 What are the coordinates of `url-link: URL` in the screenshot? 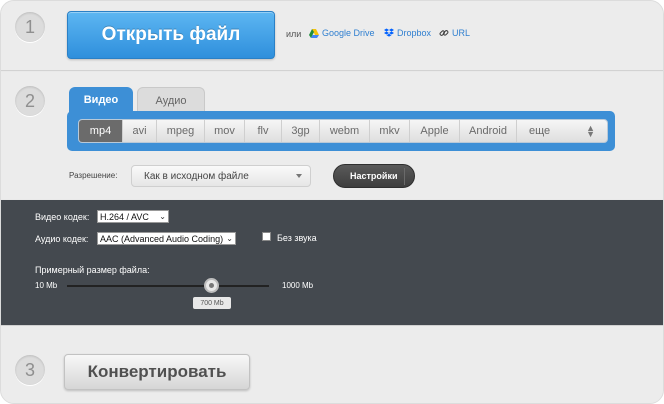 It's located at (454, 33).